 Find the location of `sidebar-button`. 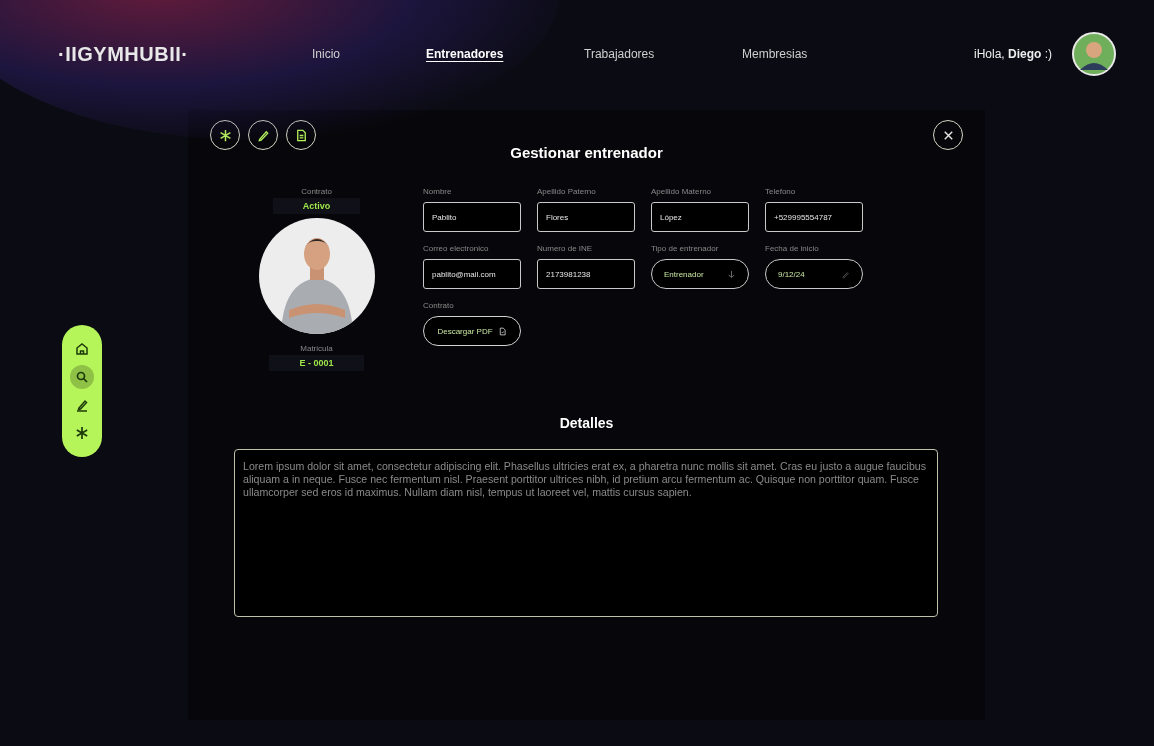

sidebar-button is located at coordinates (82, 377).